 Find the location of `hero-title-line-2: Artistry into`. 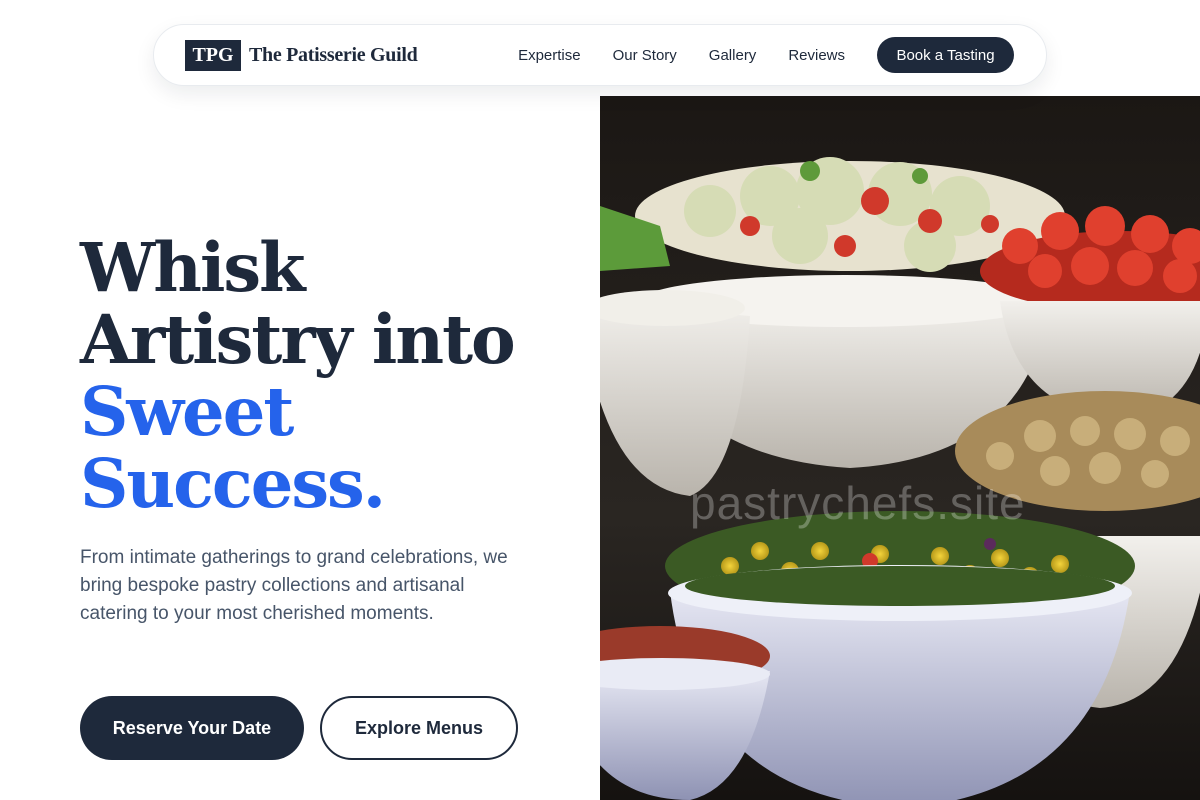

hero-title-line-2: Artistry into is located at coordinates (298, 339).